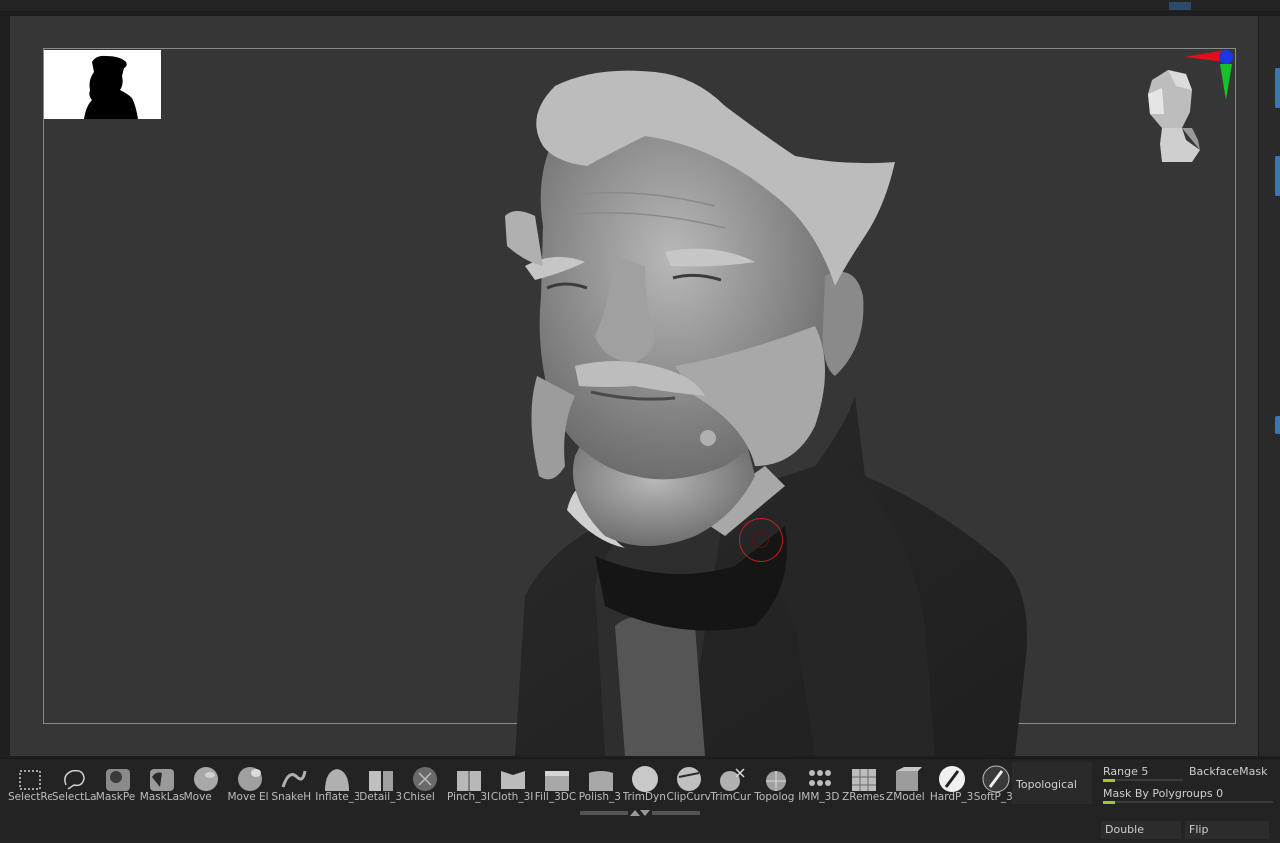 This screenshot has height=843, width=1280. I want to click on brush-label: Chisel, so click(419, 797).